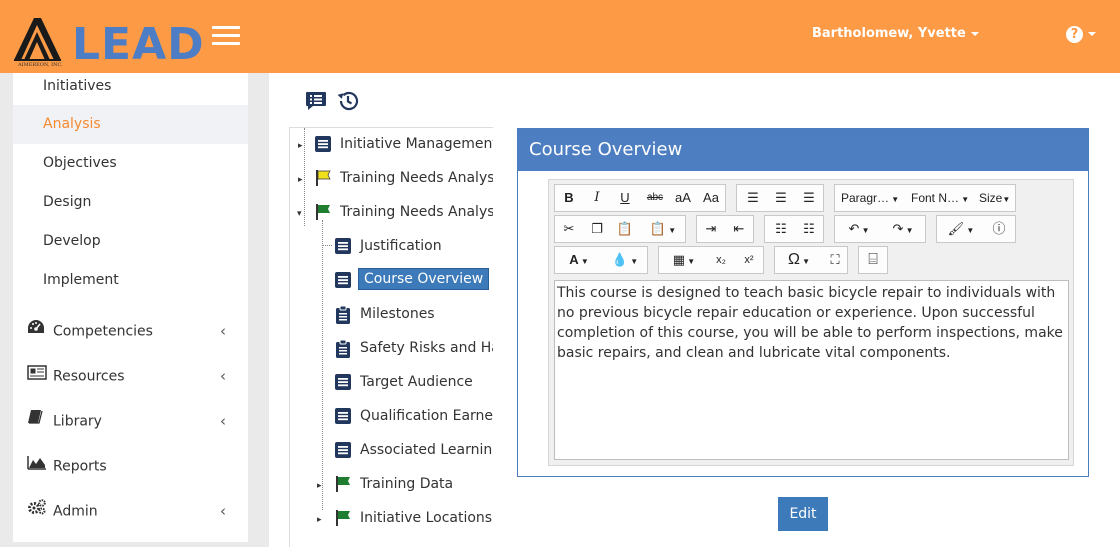 This screenshot has width=1120, height=547. I want to click on indent-group: ⇥ ⇤, so click(725, 229).